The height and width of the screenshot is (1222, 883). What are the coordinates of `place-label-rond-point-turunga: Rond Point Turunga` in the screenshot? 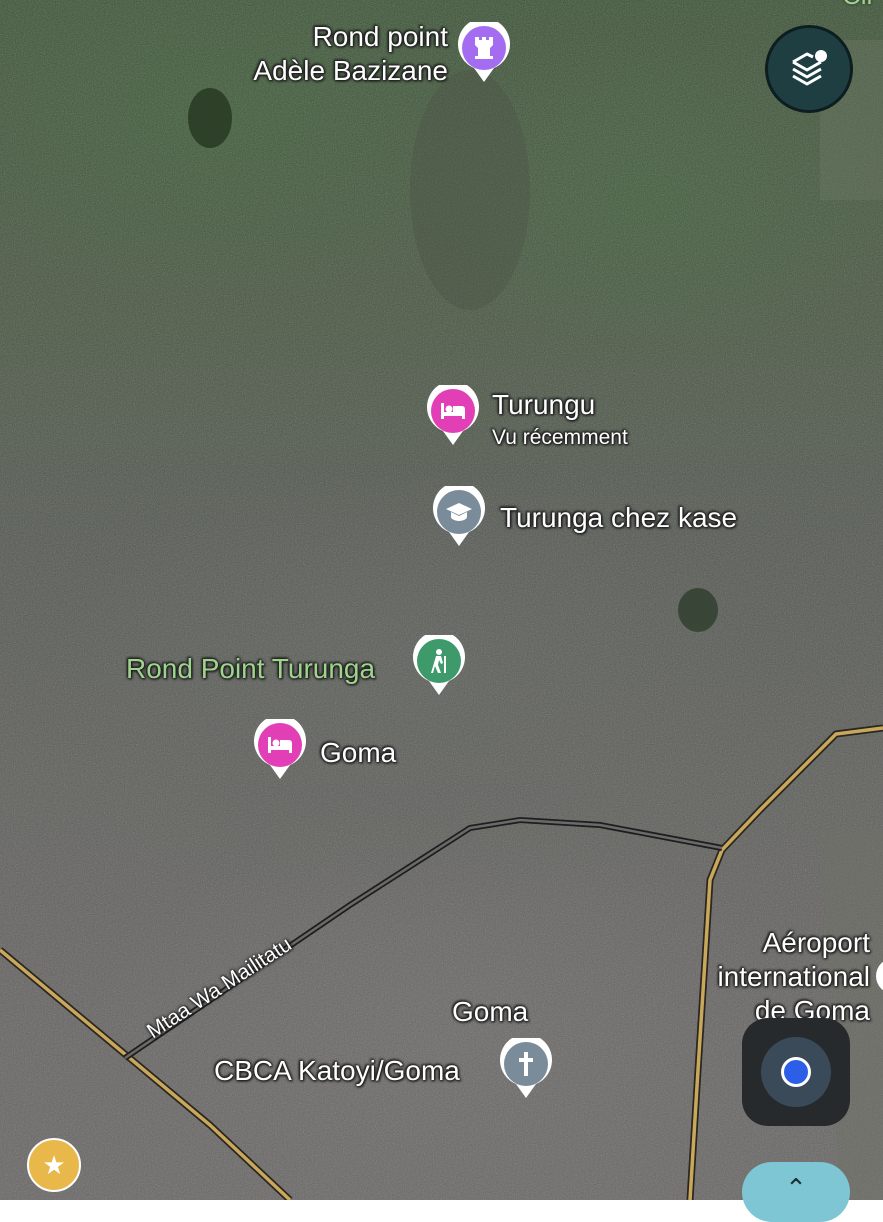 It's located at (250, 669).